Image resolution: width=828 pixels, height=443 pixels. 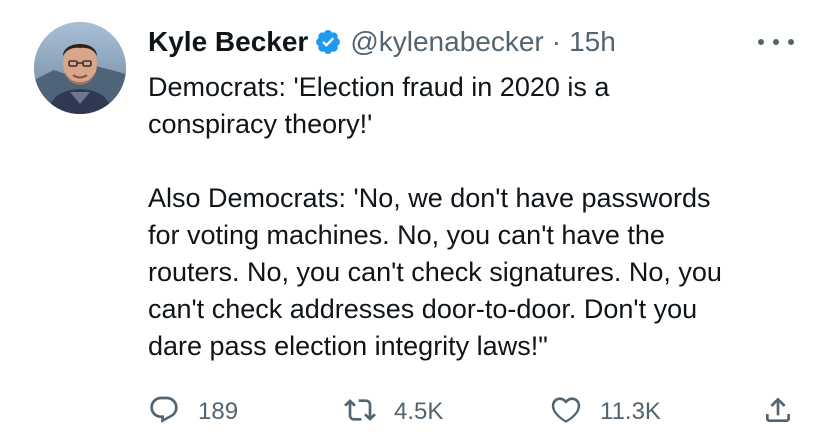 I want to click on retweet-count: 4.5K, so click(x=419, y=411).